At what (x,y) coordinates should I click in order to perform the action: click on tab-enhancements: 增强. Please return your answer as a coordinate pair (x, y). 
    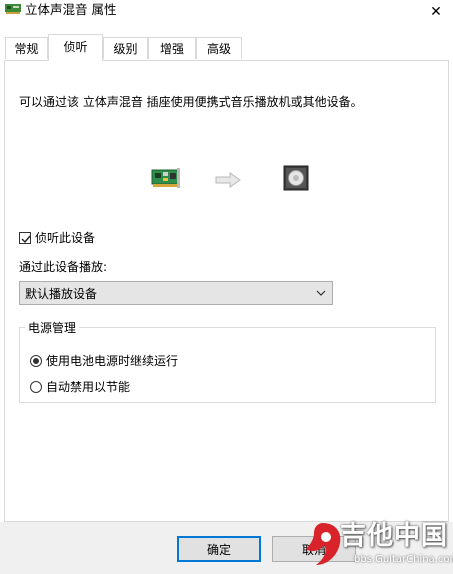
    Looking at the image, I should click on (172, 48).